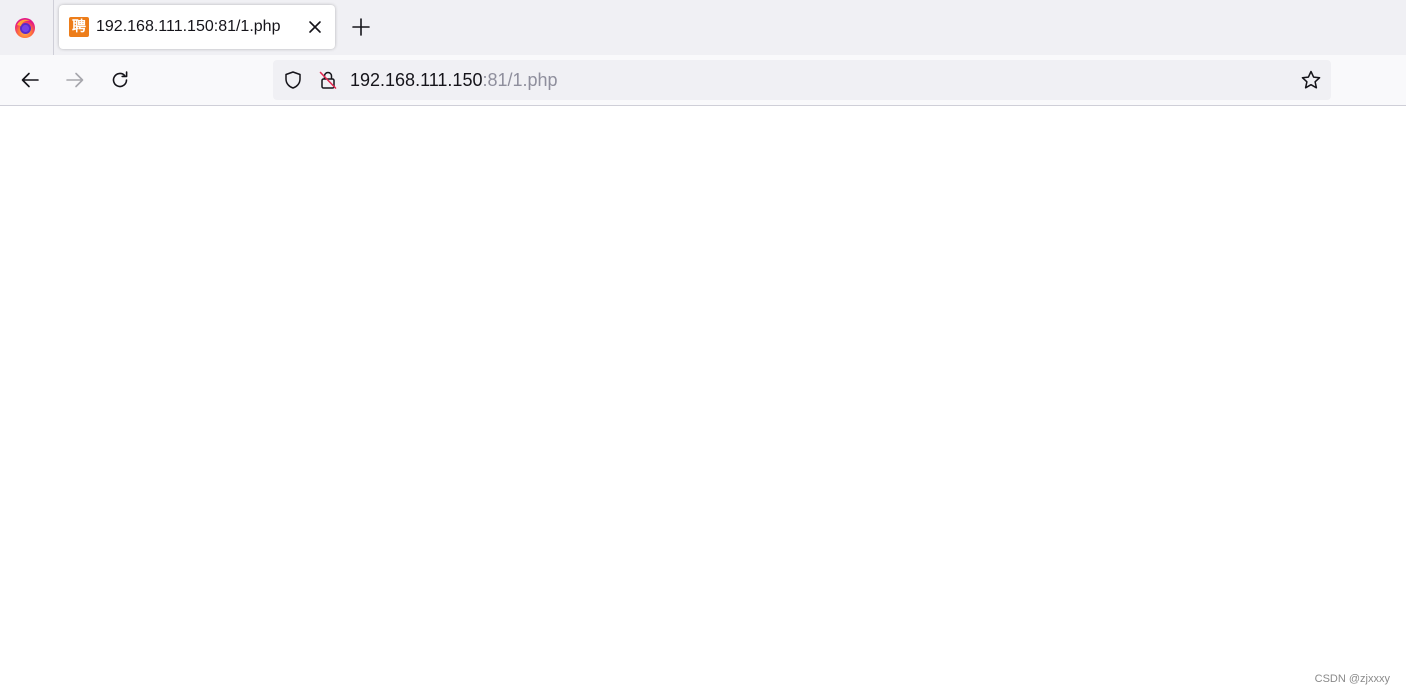 This screenshot has height=694, width=1406. Describe the element at coordinates (30, 80) in the screenshot. I see `arrow-left-icon` at that location.